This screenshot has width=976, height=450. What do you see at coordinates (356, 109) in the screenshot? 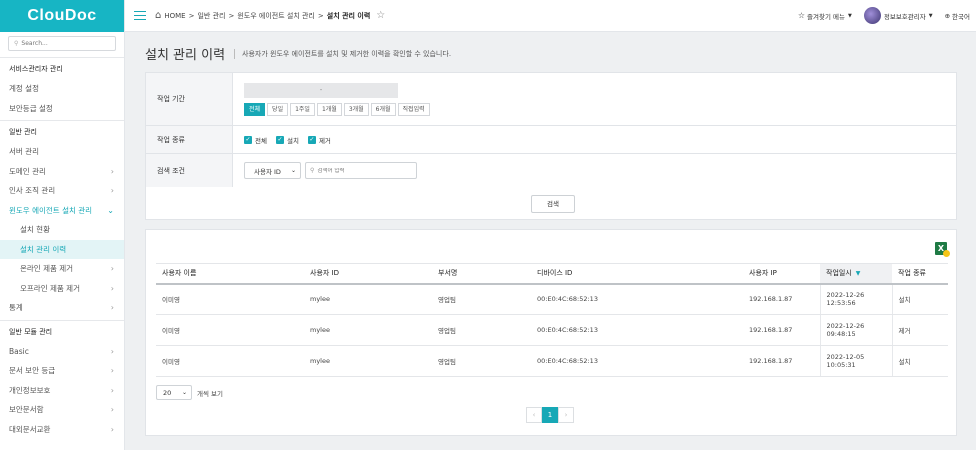
I see `period-button-3months: 3개월` at bounding box center [356, 109].